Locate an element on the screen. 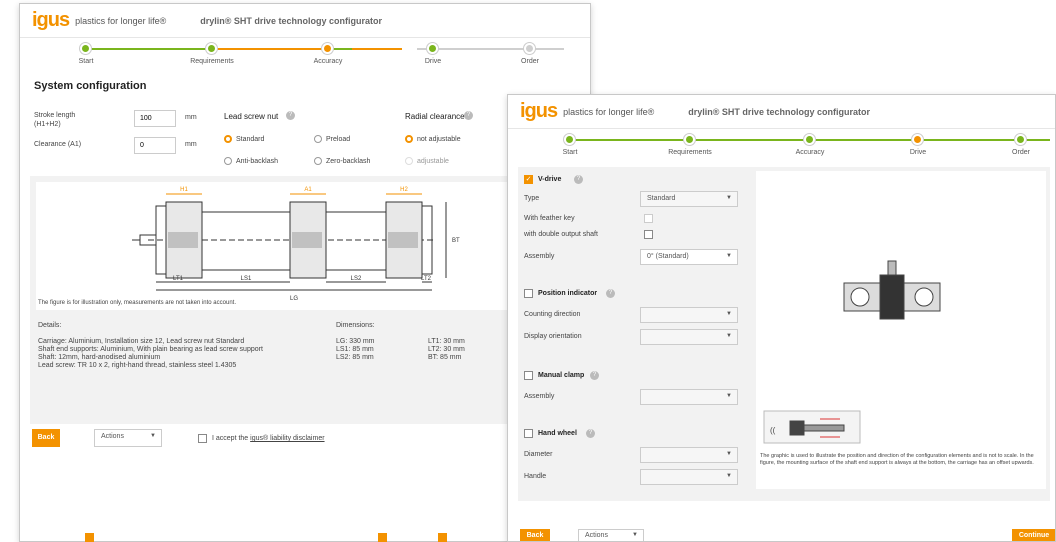  counting-label: Counting direction is located at coordinates (552, 314).